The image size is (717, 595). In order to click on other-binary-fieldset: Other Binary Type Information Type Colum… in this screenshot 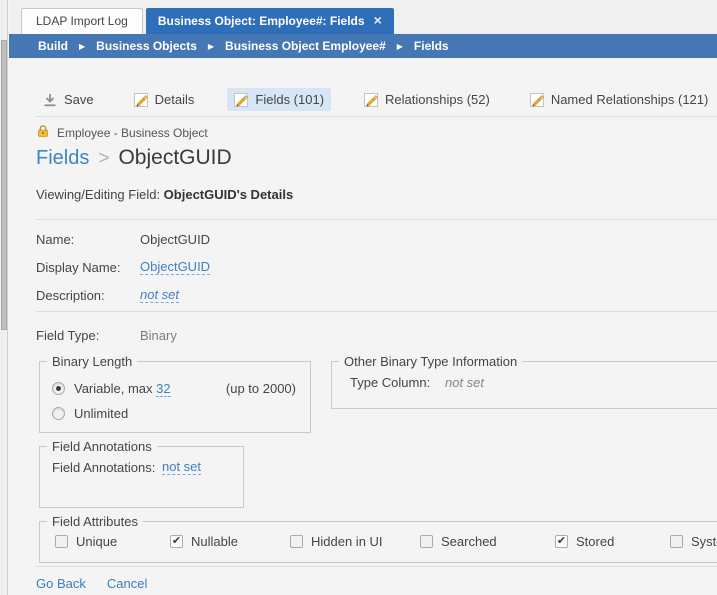, I will do `click(524, 381)`.